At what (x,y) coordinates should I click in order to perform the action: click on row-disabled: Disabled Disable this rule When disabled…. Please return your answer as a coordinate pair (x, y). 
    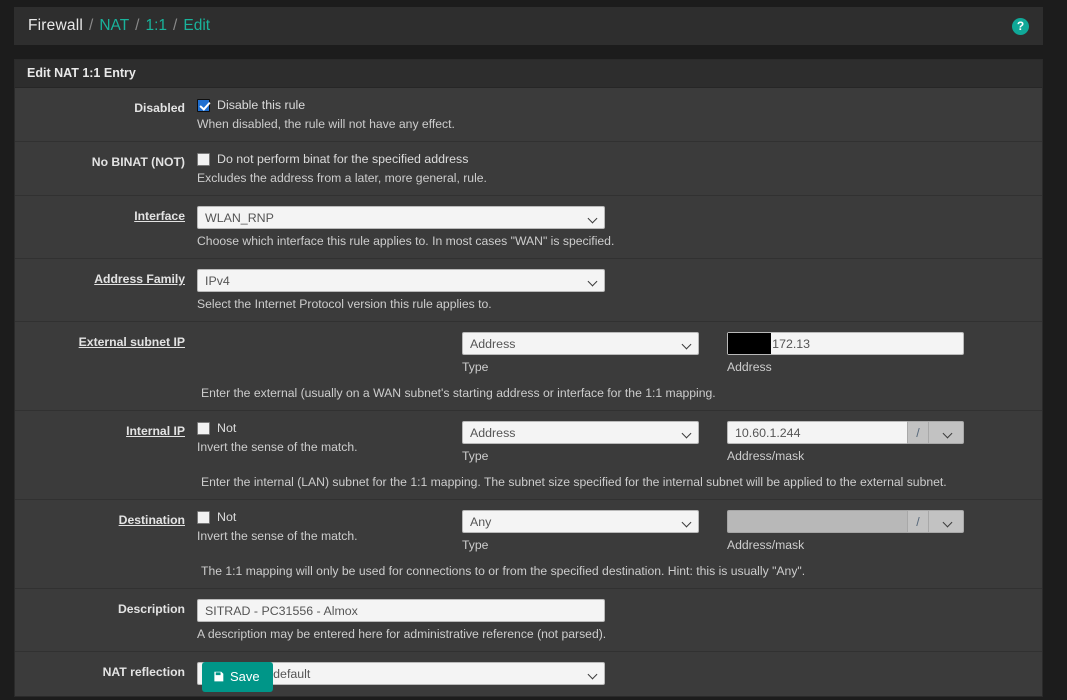
    Looking at the image, I should click on (528, 115).